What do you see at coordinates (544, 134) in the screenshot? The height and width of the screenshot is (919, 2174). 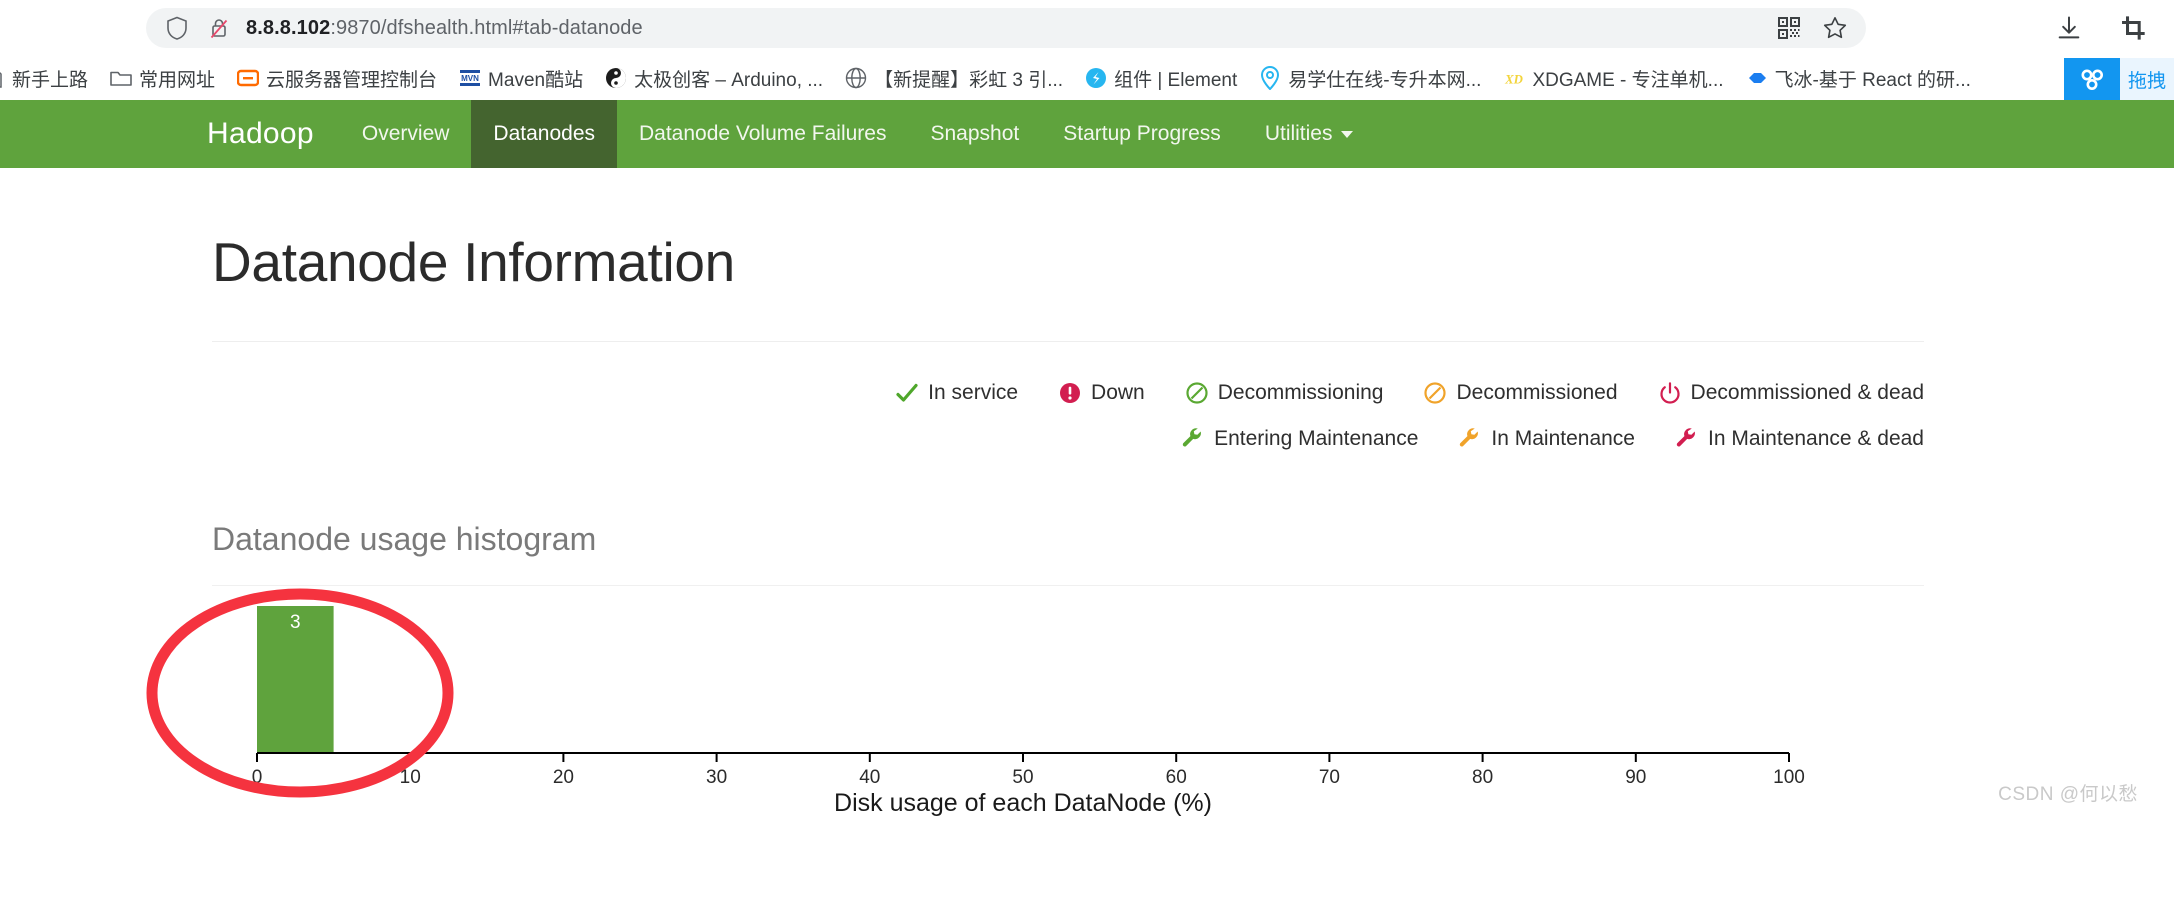 I see `nav-item-datanodes: Datanodes` at bounding box center [544, 134].